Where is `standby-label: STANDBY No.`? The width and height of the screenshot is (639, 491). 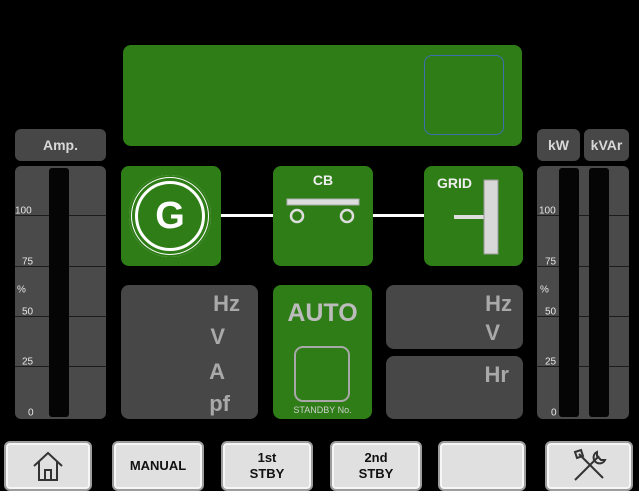 standby-label: STANDBY No. is located at coordinates (322, 410).